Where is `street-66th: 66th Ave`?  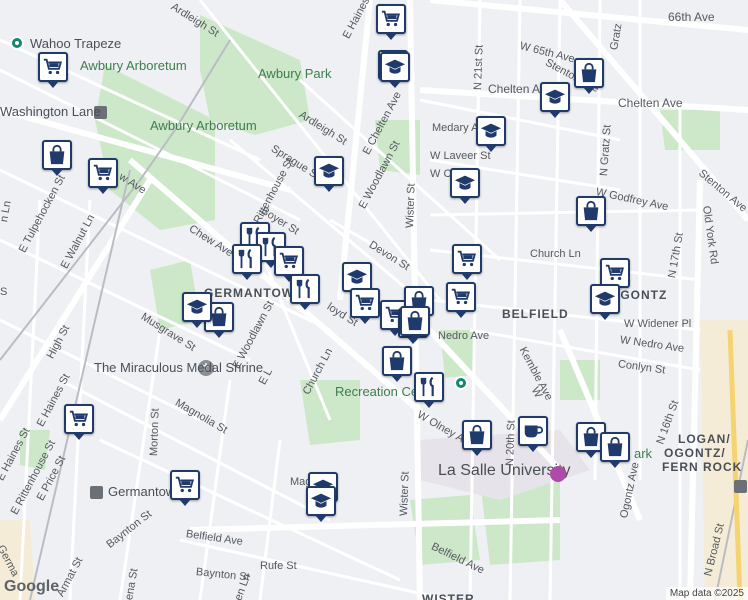
street-66th: 66th Ave is located at coordinates (691, 17).